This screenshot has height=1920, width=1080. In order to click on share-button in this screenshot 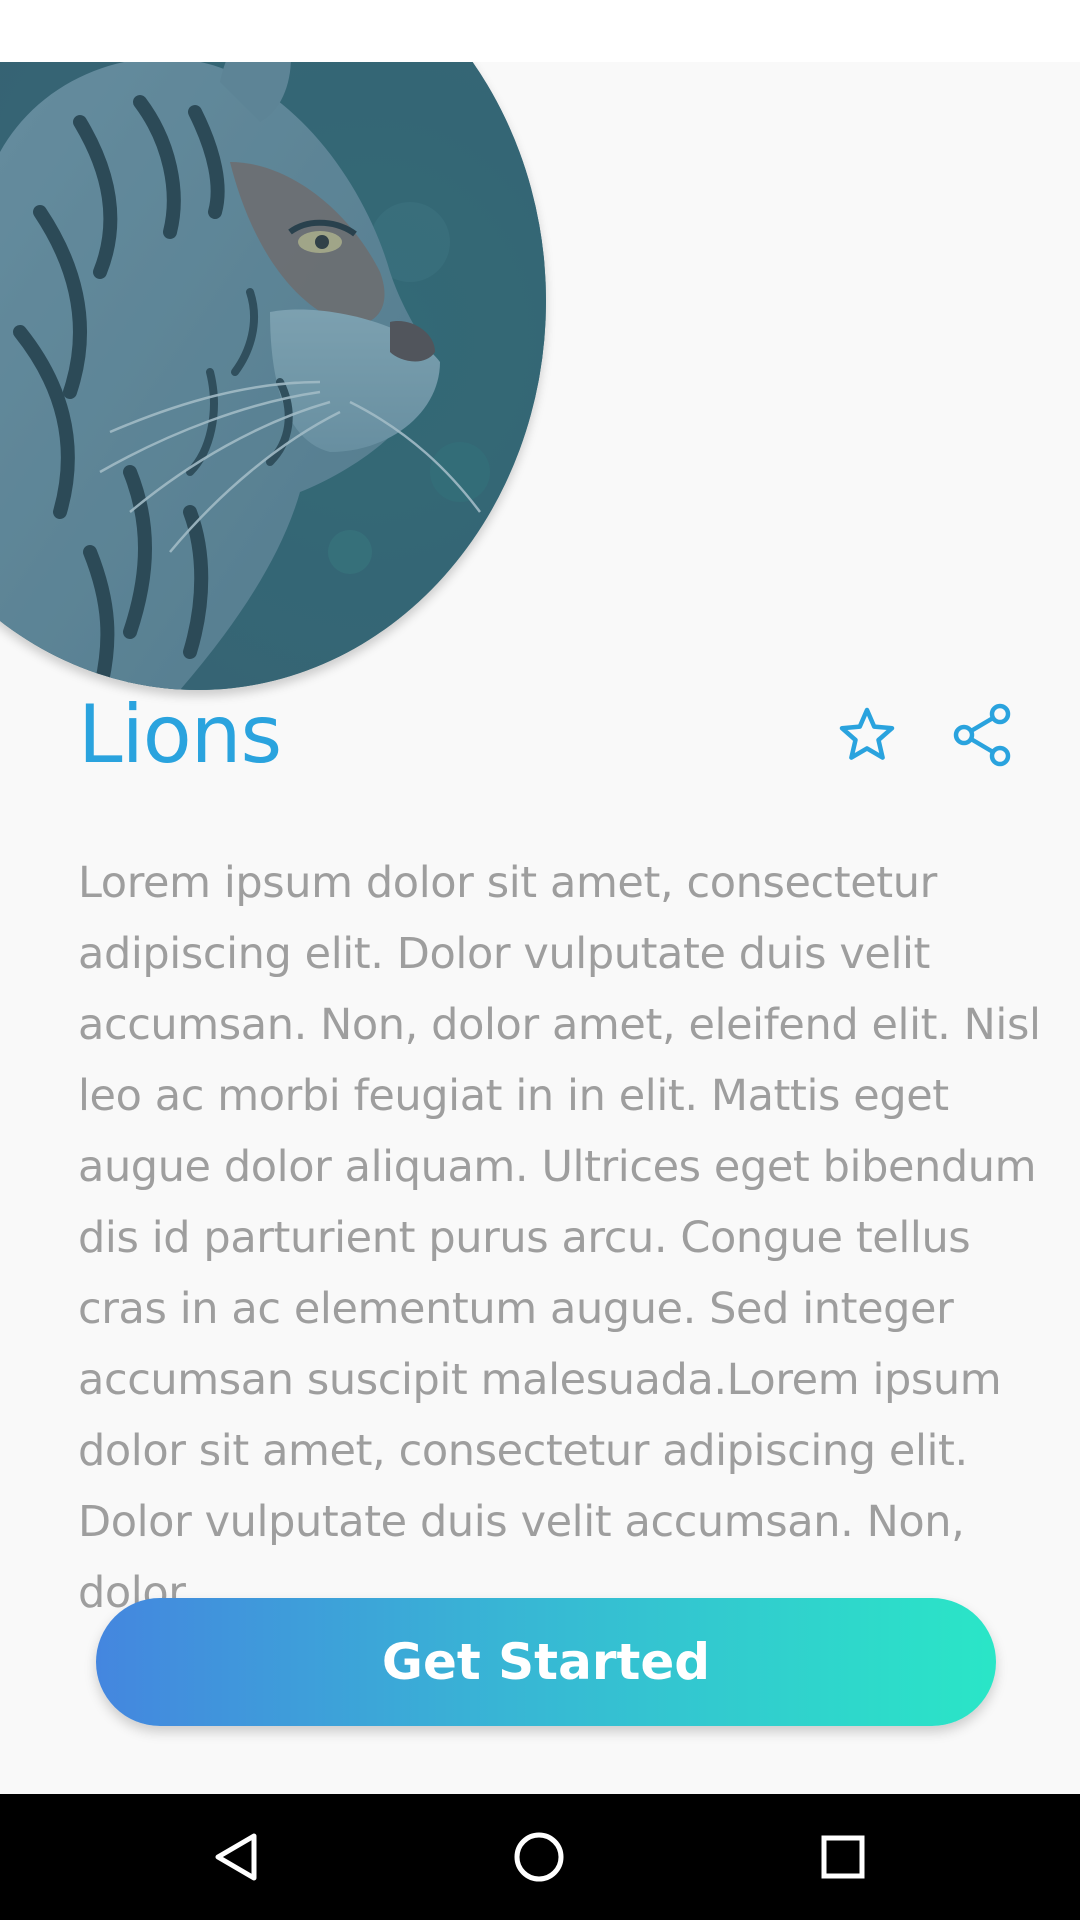, I will do `click(983, 735)`.